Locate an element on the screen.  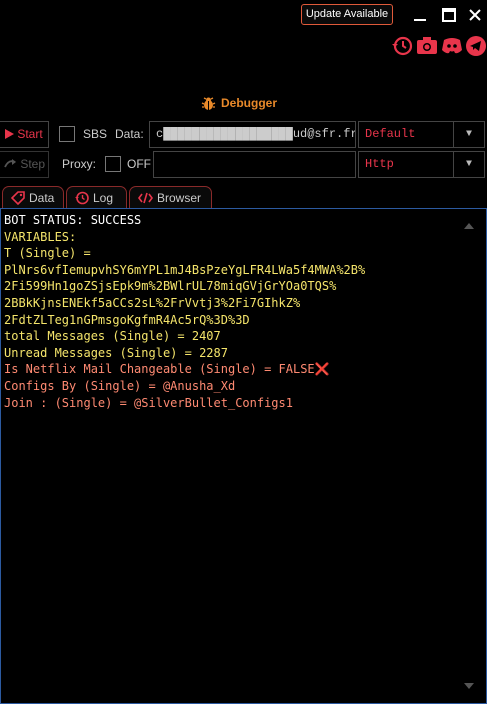
sbs-label: SBS is located at coordinates (95, 134).